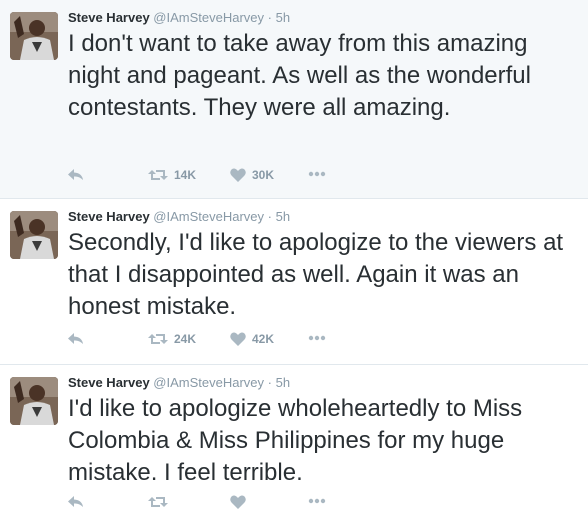 This screenshot has height=515, width=588. I want to click on tweet-actions: 24K 42K, so click(208, 342).